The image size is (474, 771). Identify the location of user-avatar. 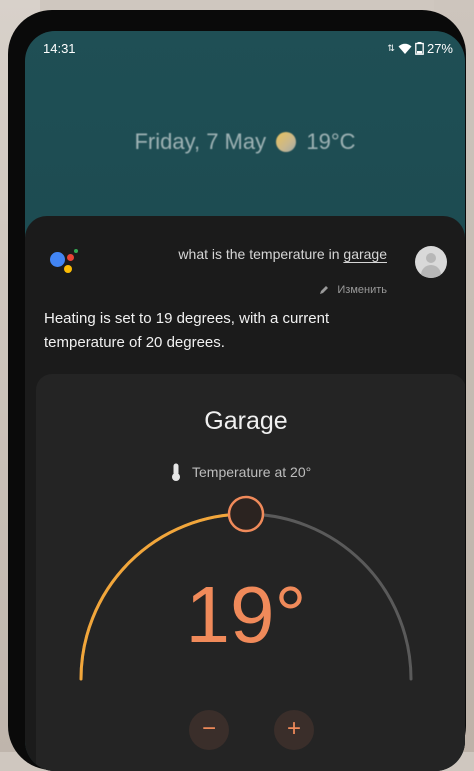
(431, 262).